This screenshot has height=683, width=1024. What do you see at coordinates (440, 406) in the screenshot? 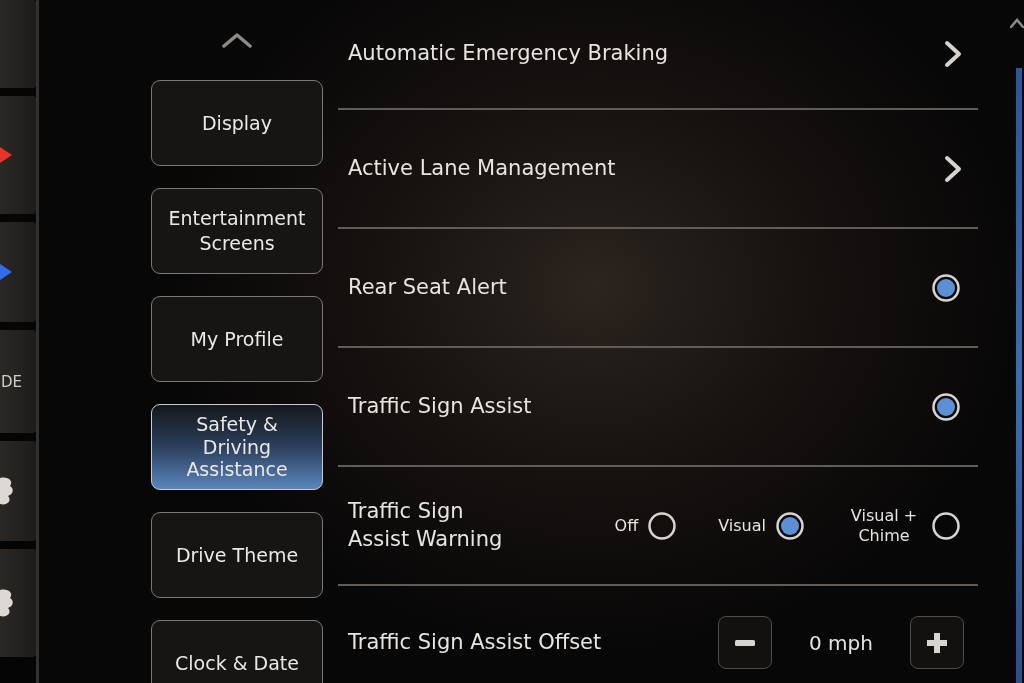
I see `setting-label: Traffic Sign Assist` at bounding box center [440, 406].